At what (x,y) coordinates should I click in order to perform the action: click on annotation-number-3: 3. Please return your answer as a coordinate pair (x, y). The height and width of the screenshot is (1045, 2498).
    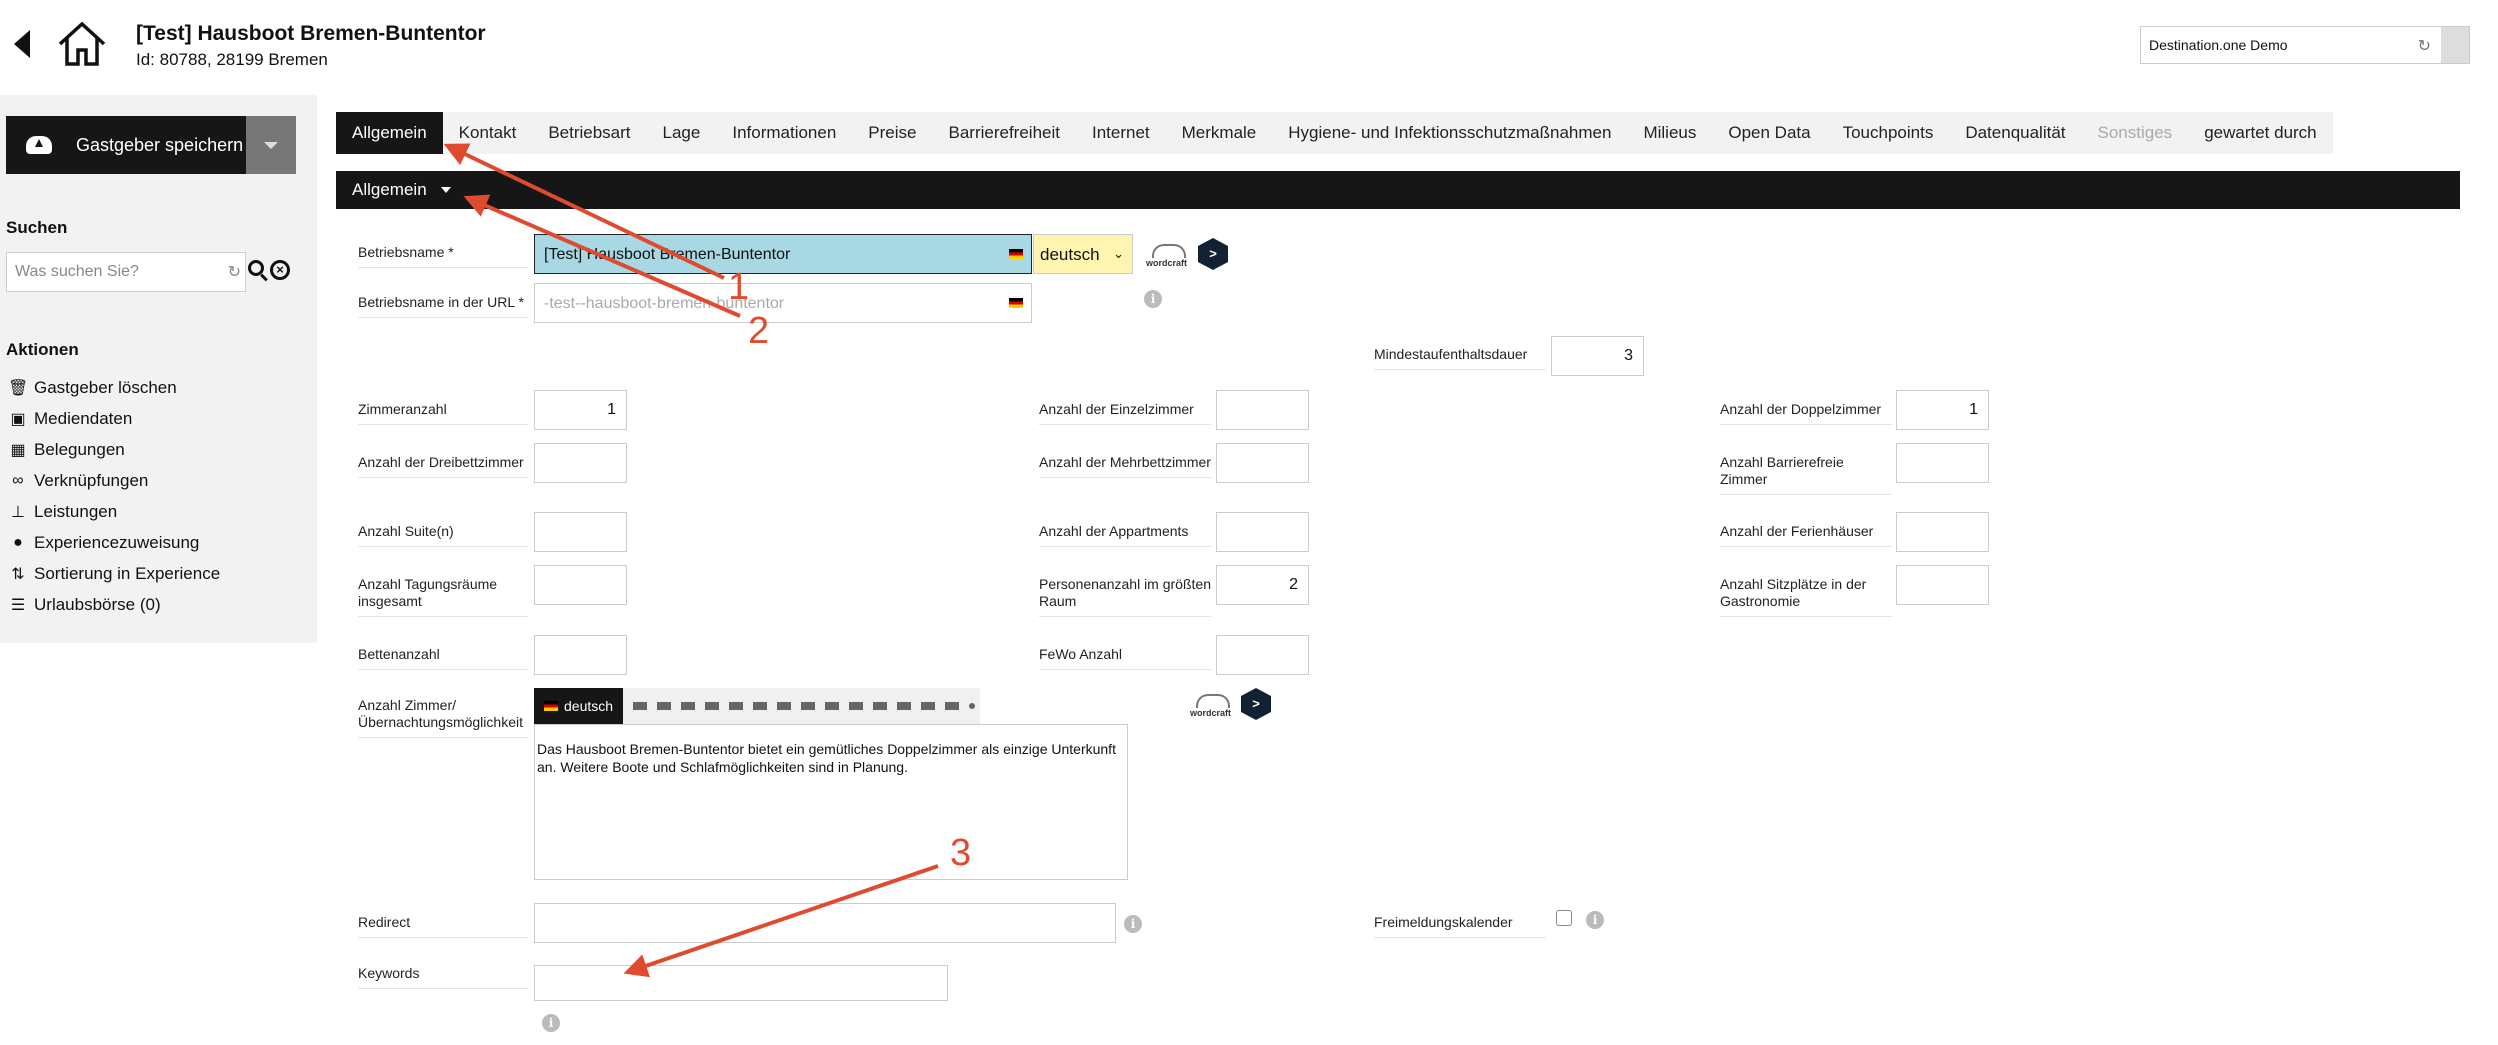
    Looking at the image, I should click on (961, 853).